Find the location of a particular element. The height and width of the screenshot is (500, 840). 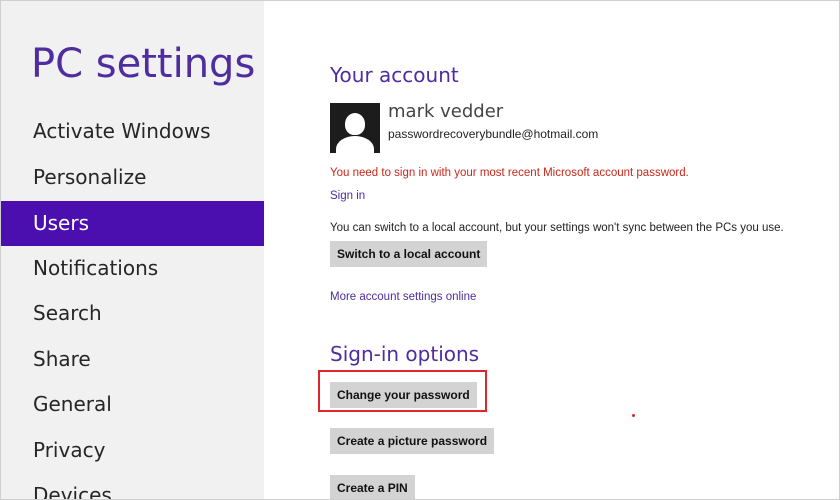

sidebar-item-privacy: Privacy is located at coordinates (132, 450).